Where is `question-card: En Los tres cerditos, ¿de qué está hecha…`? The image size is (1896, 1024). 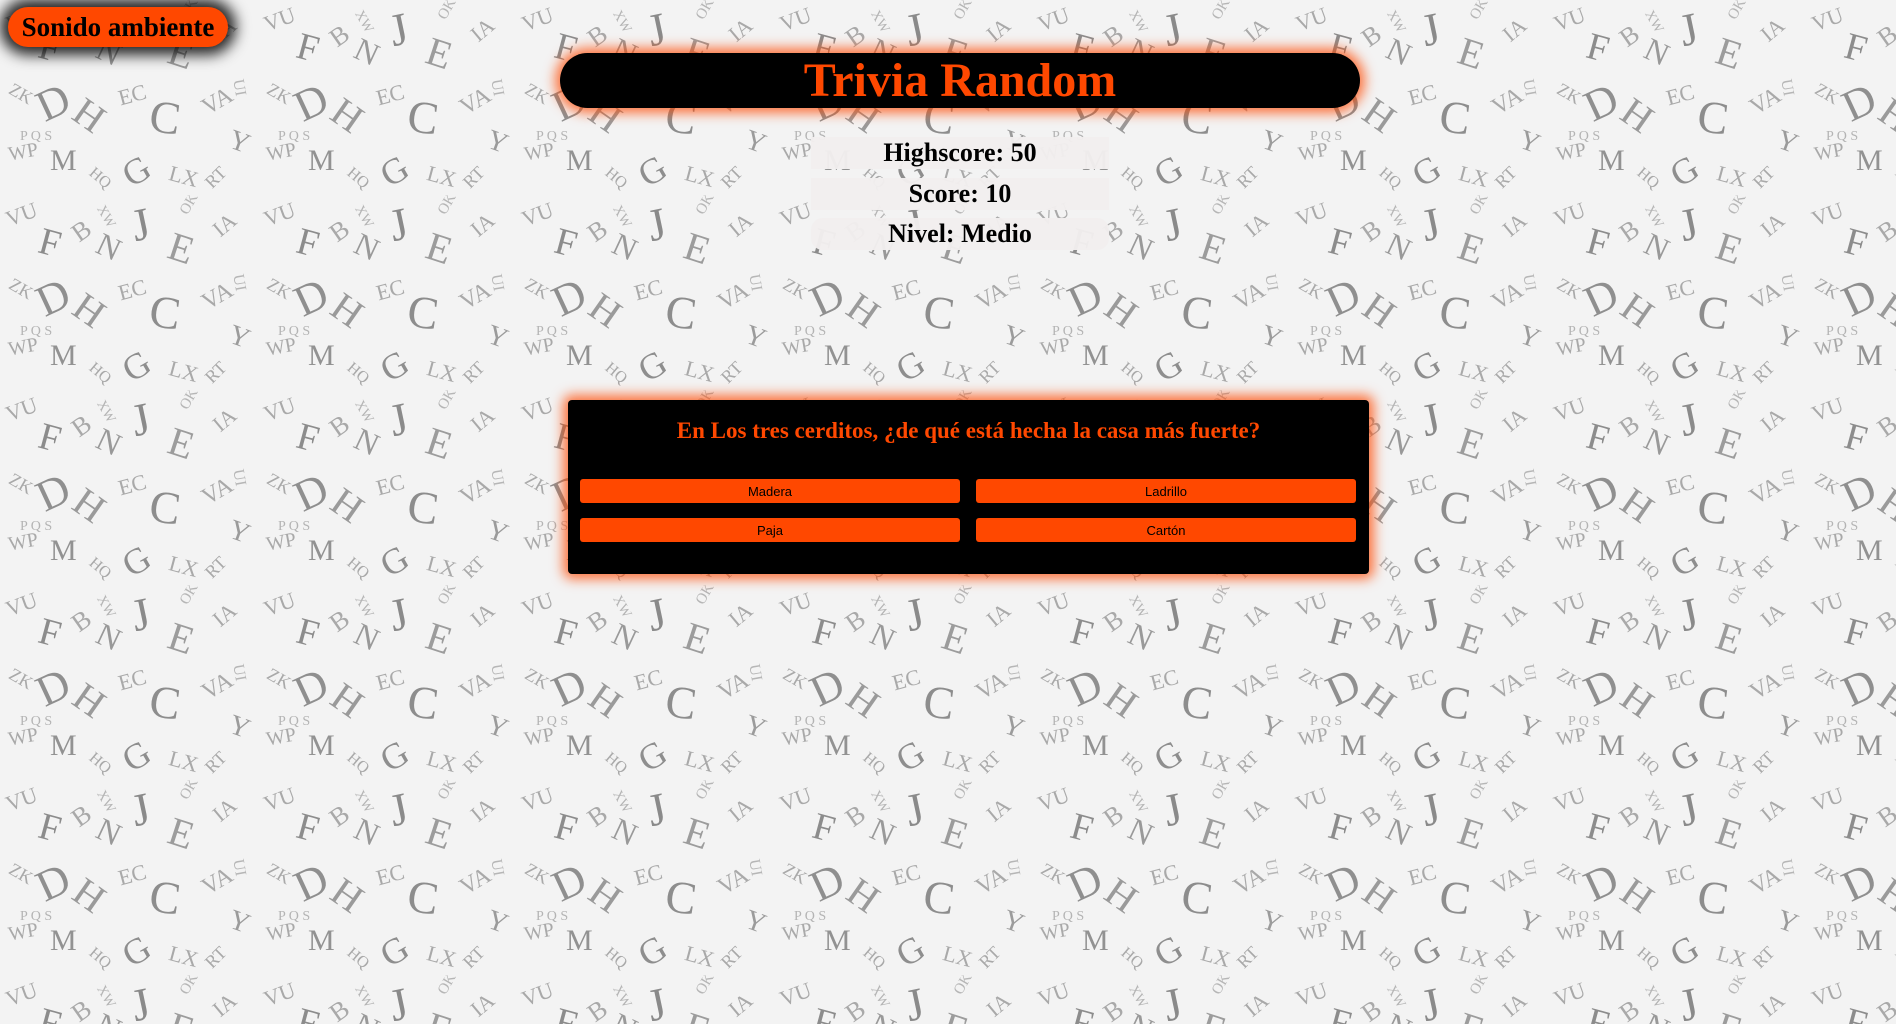
question-card: En Los tres cerditos, ¿de qué está hecha… is located at coordinates (968, 487).